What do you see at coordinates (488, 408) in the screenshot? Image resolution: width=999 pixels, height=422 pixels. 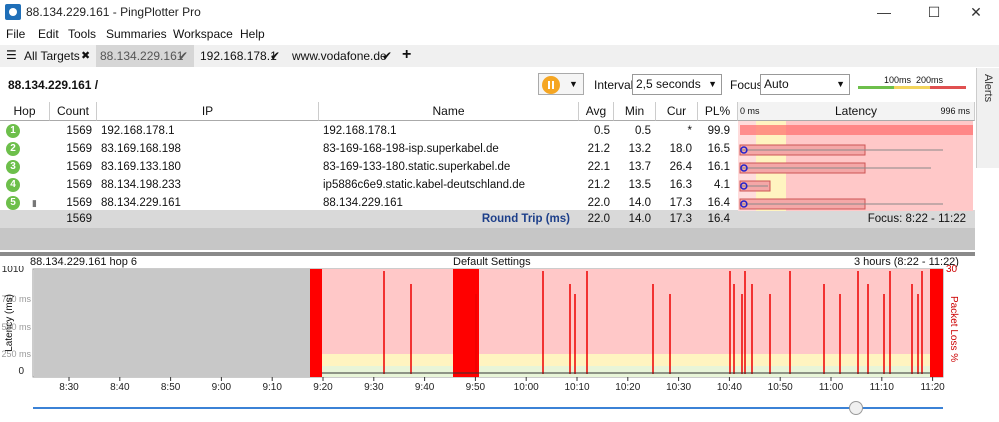 I see `time-scroll-track` at bounding box center [488, 408].